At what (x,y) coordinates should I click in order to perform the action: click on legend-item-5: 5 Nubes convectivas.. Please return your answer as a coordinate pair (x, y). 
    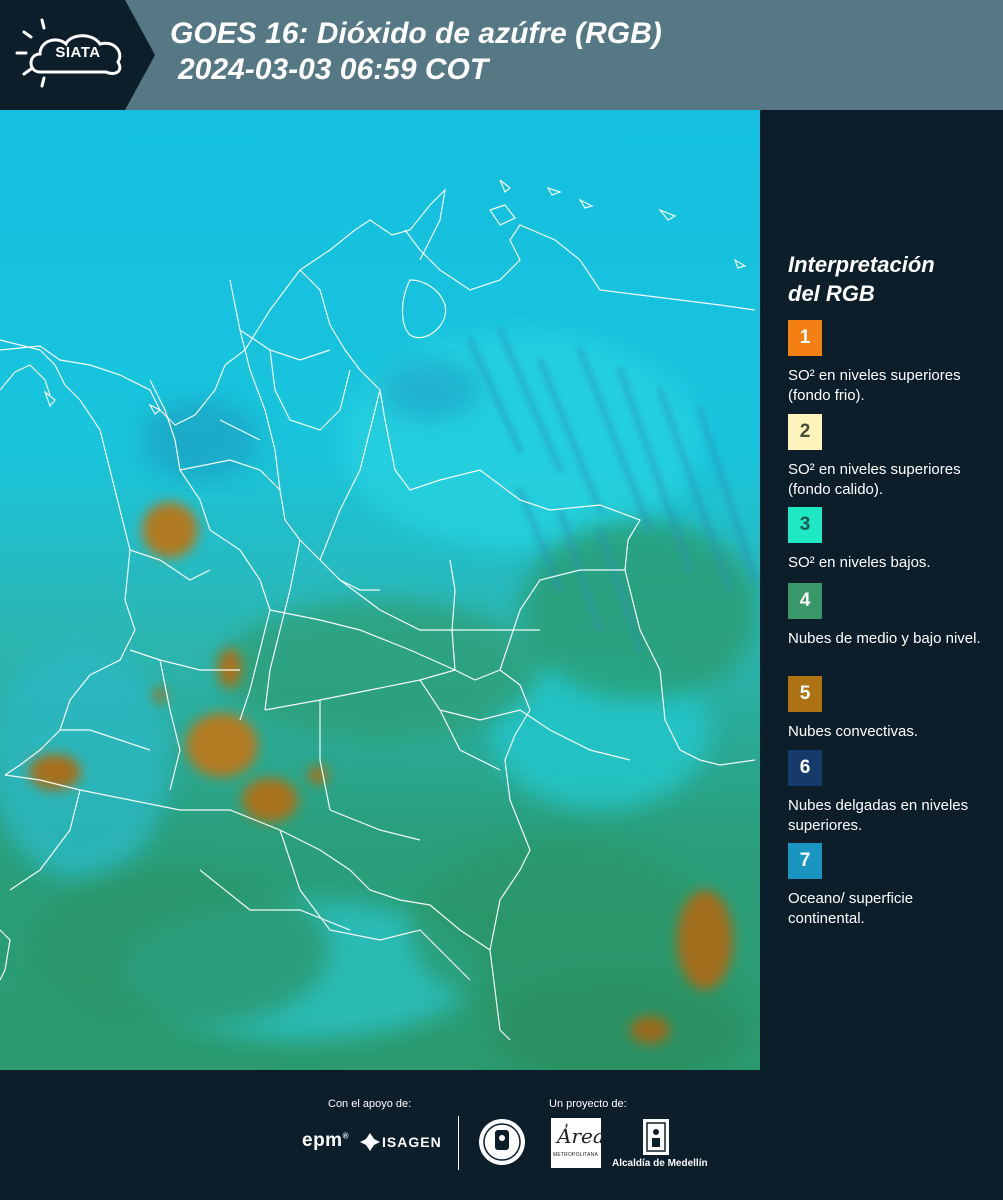
    Looking at the image, I should click on (890, 709).